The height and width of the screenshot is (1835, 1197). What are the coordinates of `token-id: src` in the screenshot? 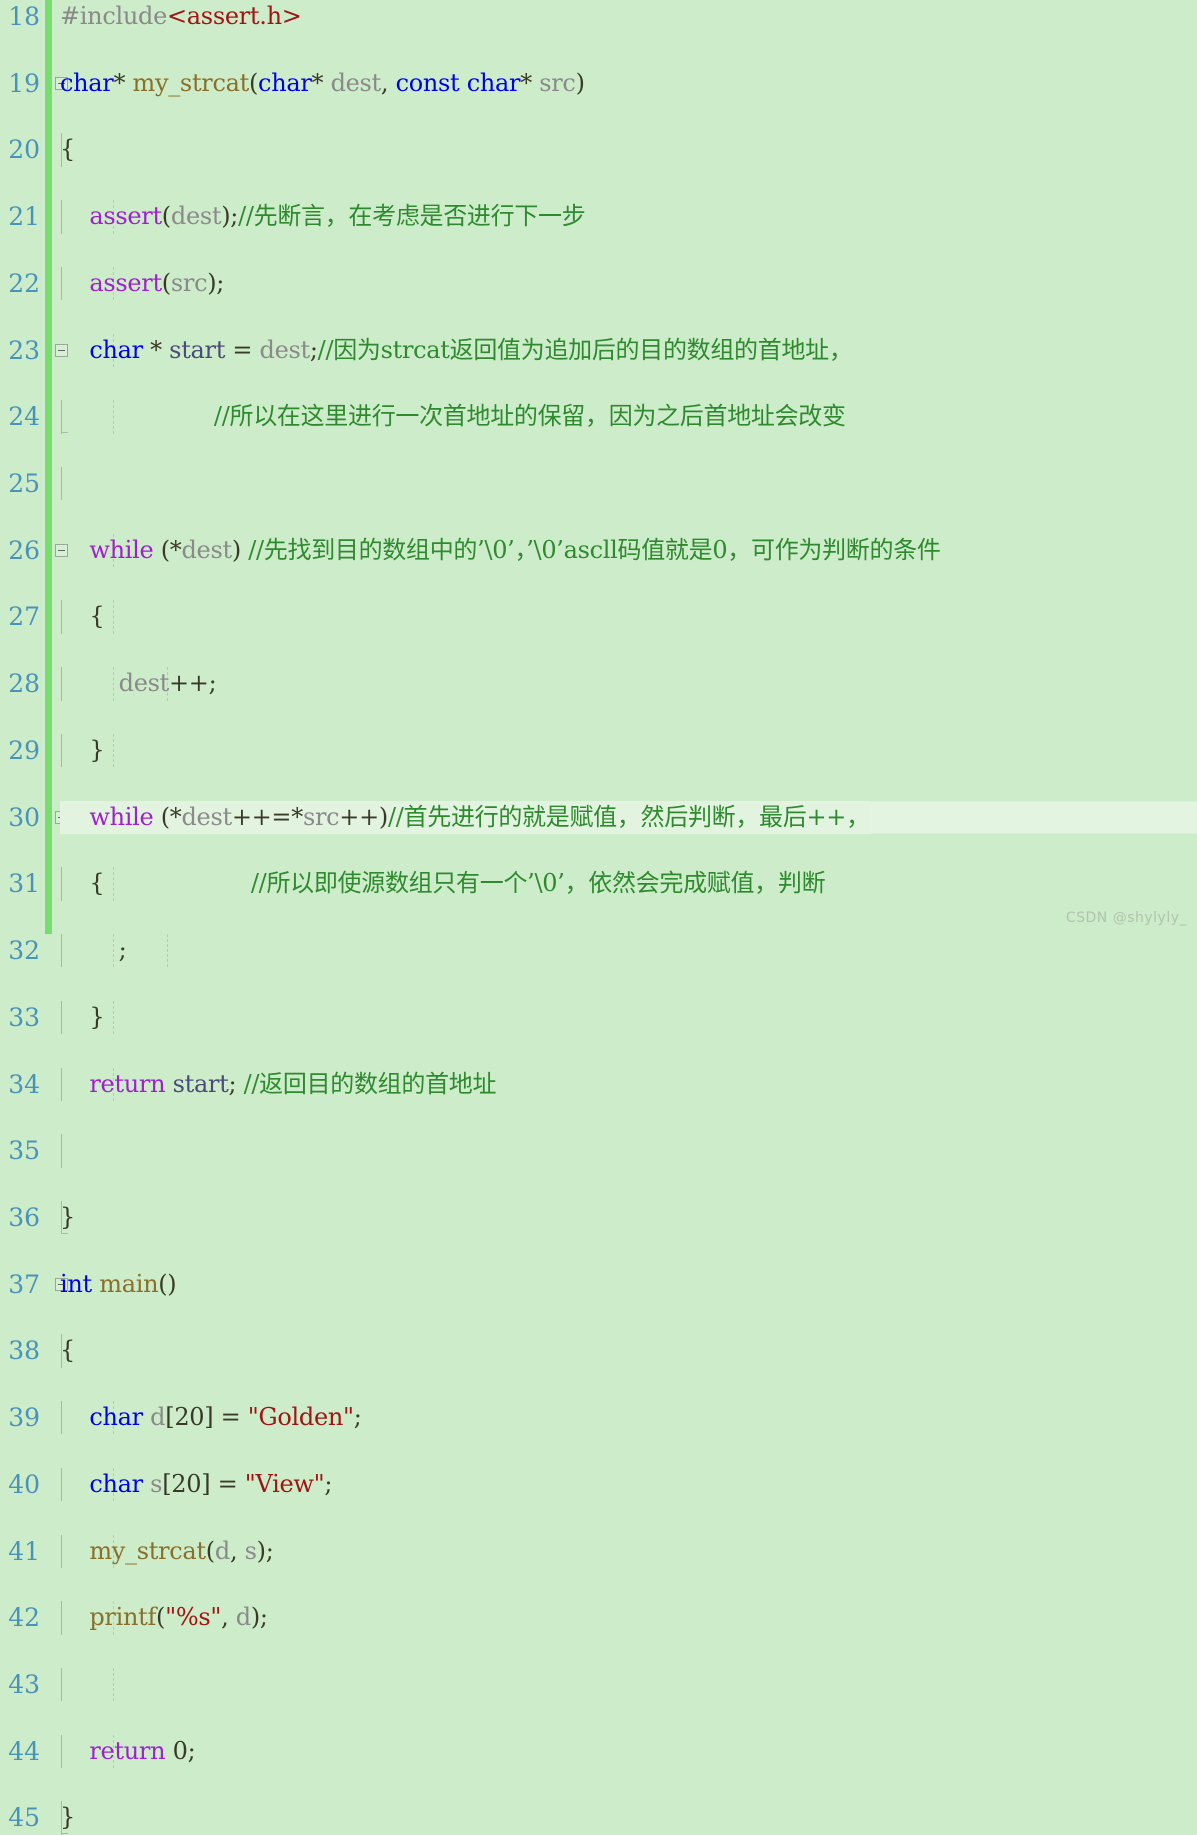 It's located at (321, 816).